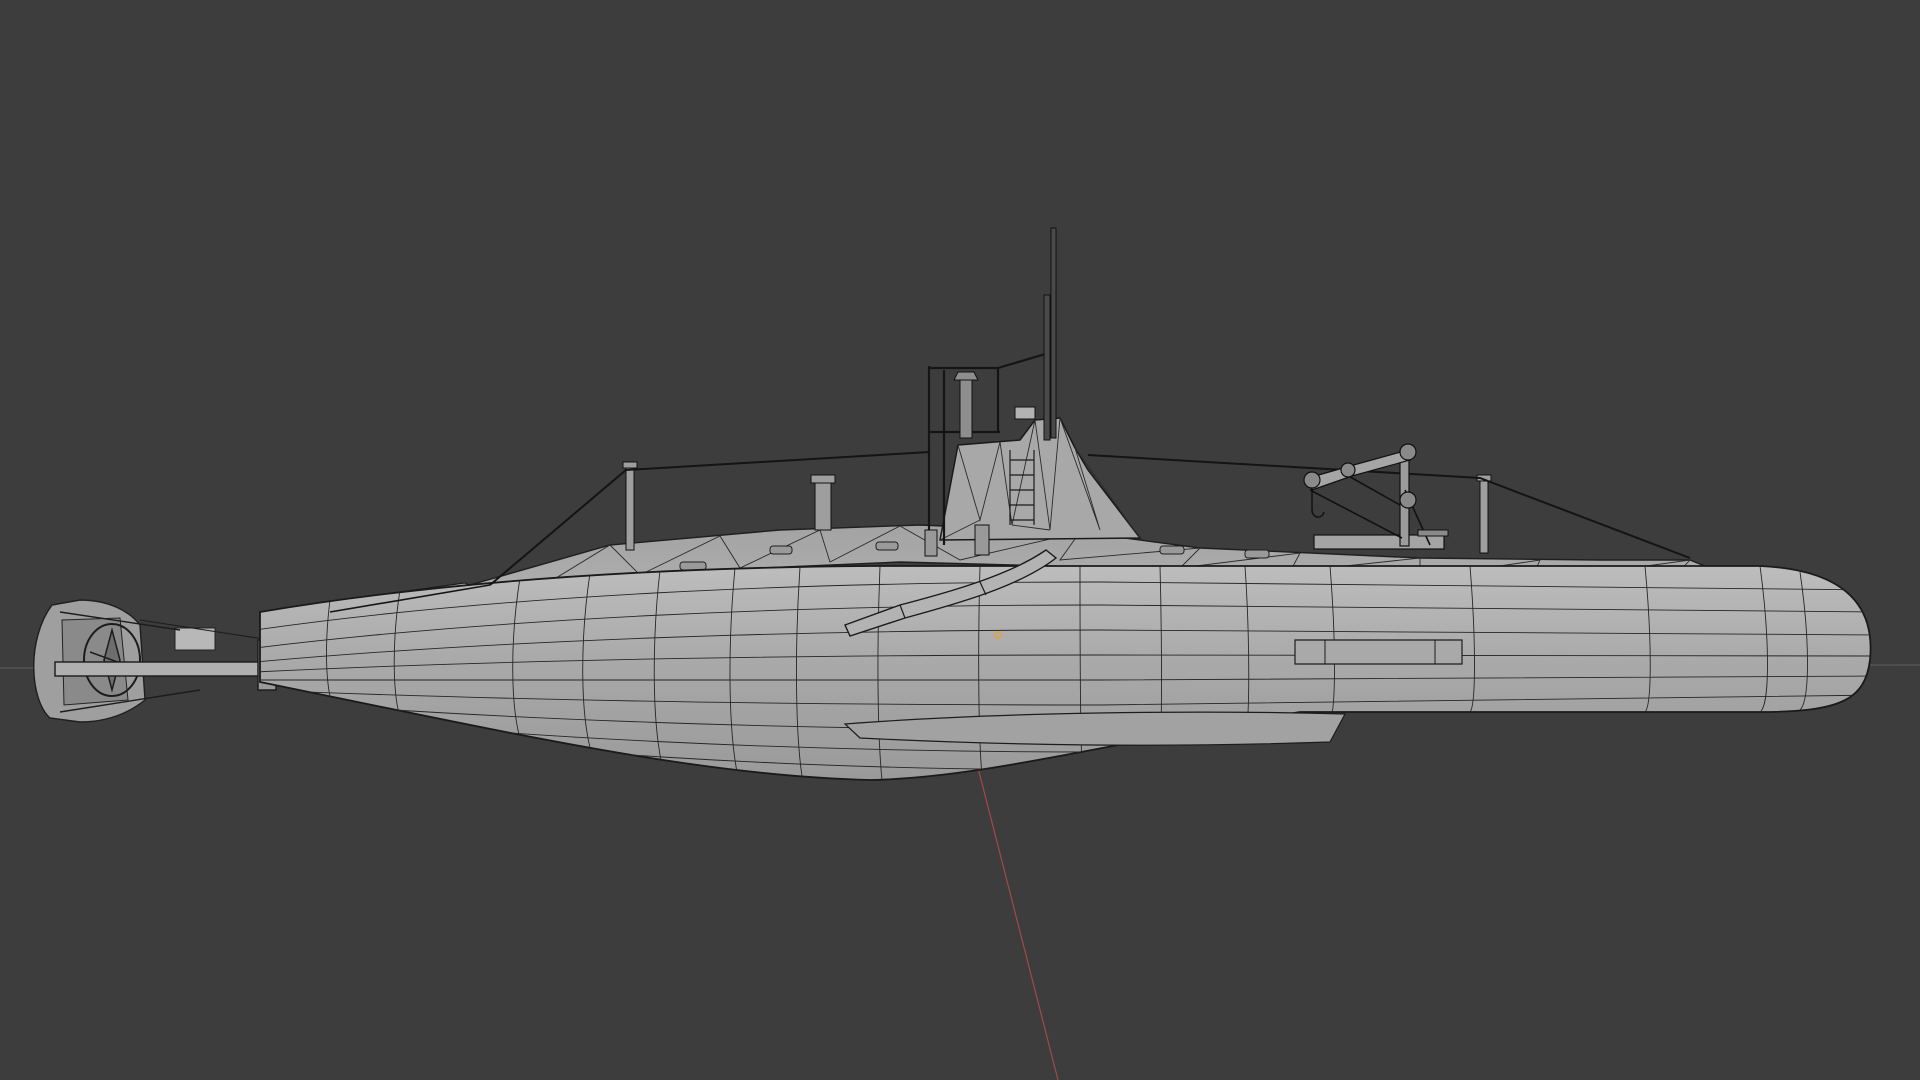  I want to click on fwd-stanchion, so click(1484, 515).